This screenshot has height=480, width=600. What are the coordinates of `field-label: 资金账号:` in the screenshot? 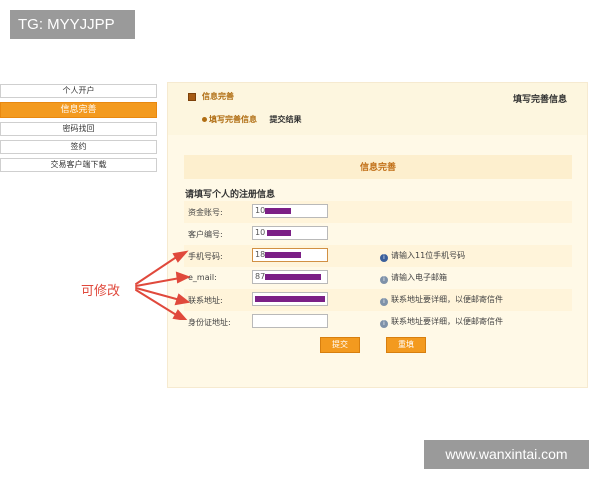 It's located at (205, 212).